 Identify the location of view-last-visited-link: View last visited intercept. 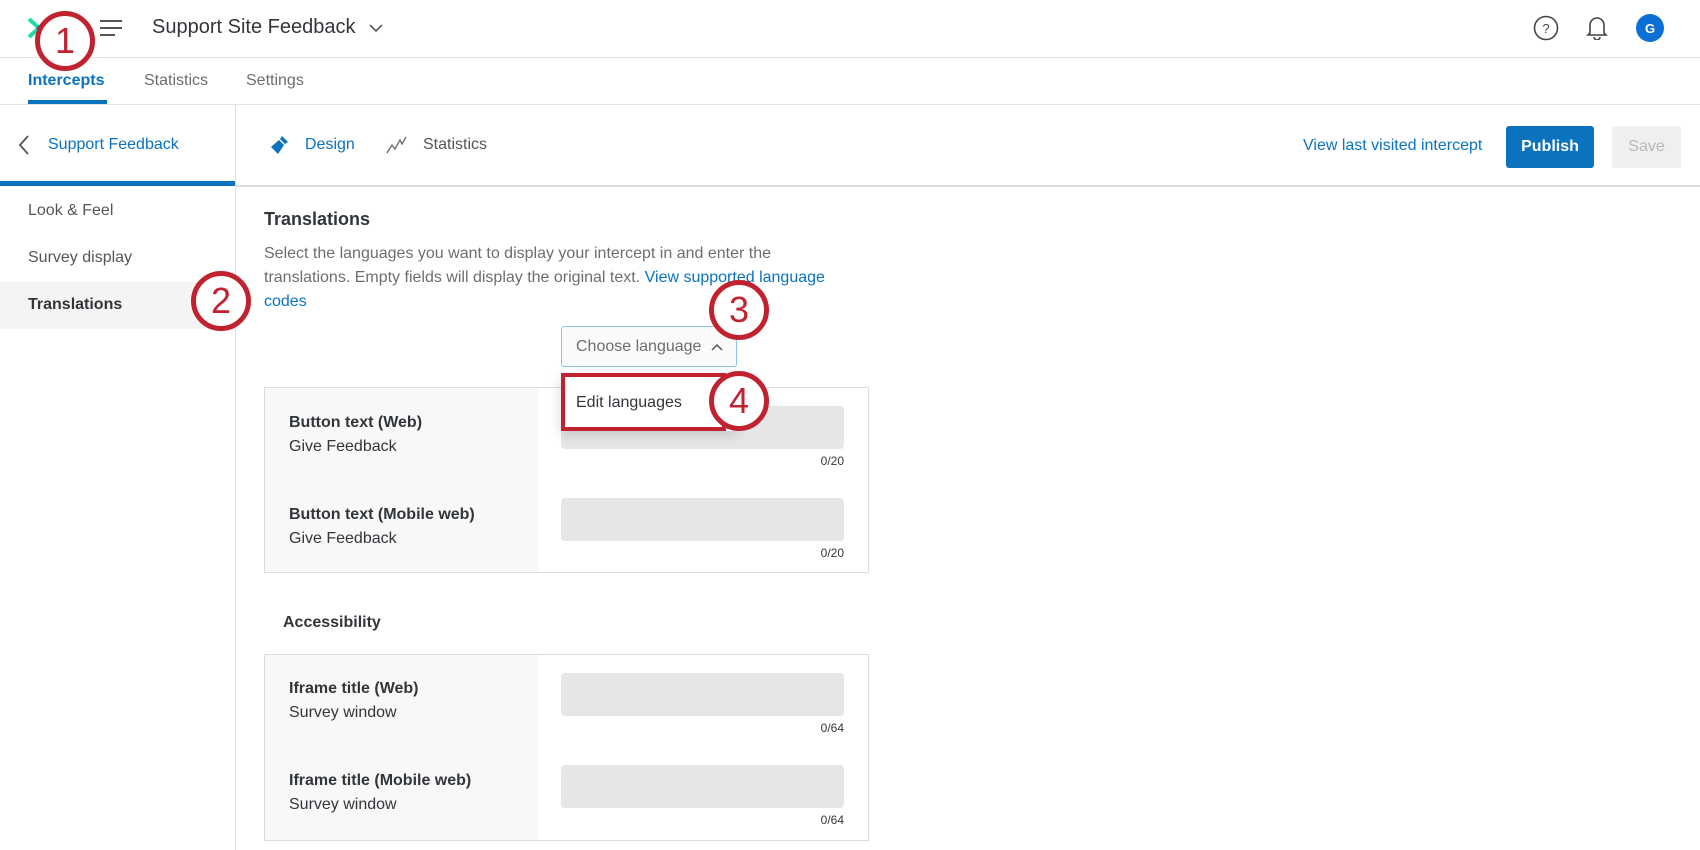
(1392, 146).